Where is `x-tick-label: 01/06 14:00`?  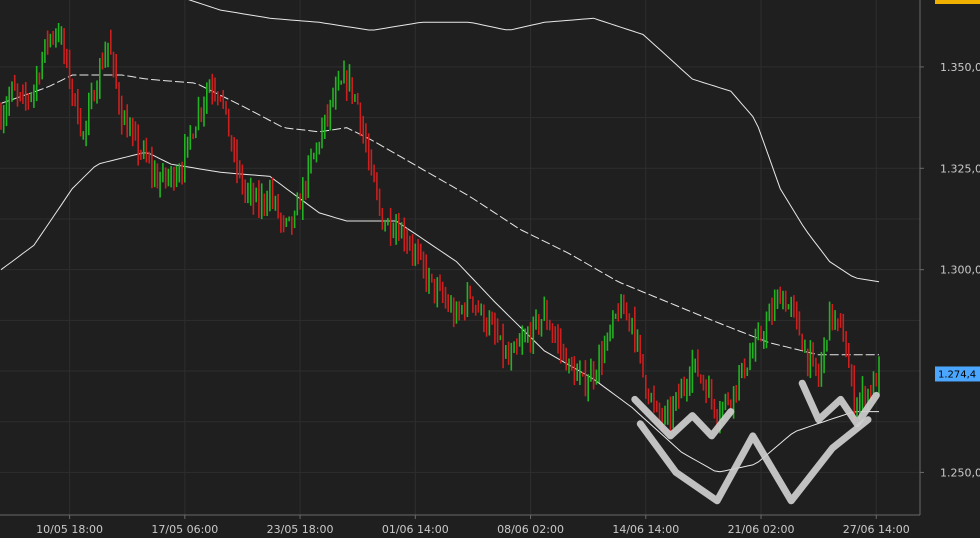 x-tick-label: 01/06 14:00 is located at coordinates (415, 529).